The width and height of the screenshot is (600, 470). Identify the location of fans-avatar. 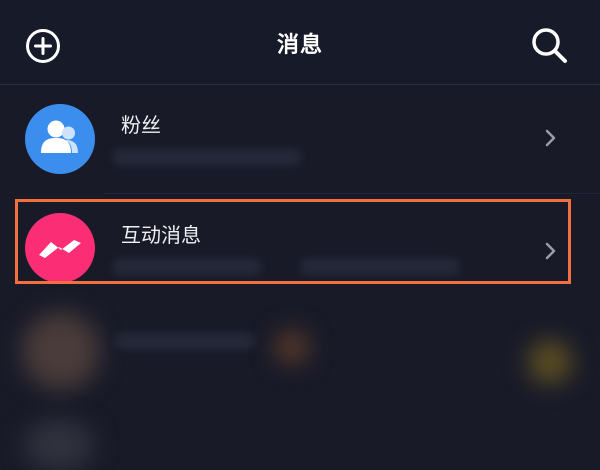
(60, 139).